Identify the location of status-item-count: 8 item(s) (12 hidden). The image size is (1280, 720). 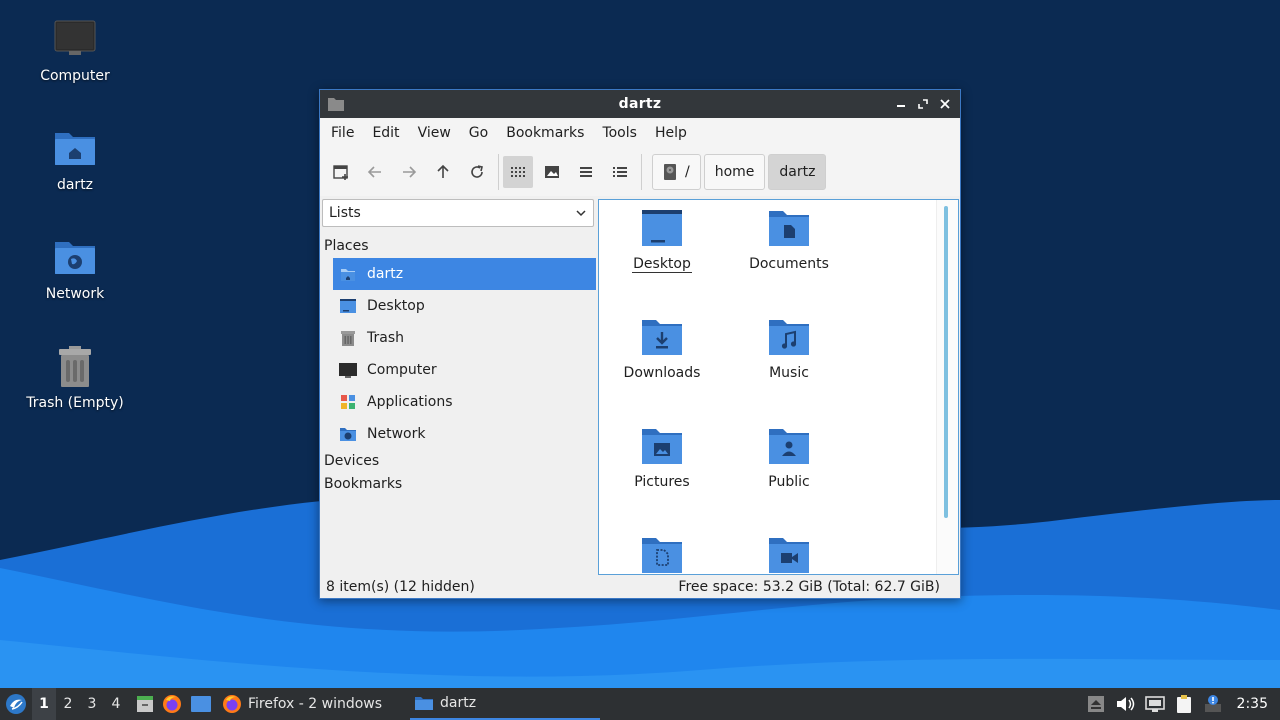
(400, 587).